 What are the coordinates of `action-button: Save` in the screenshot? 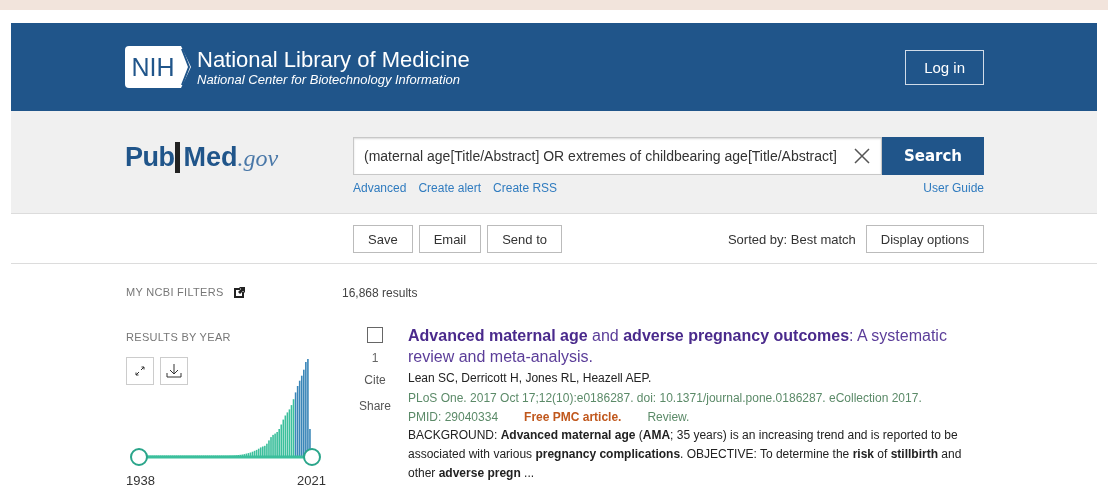 It's located at (383, 239).